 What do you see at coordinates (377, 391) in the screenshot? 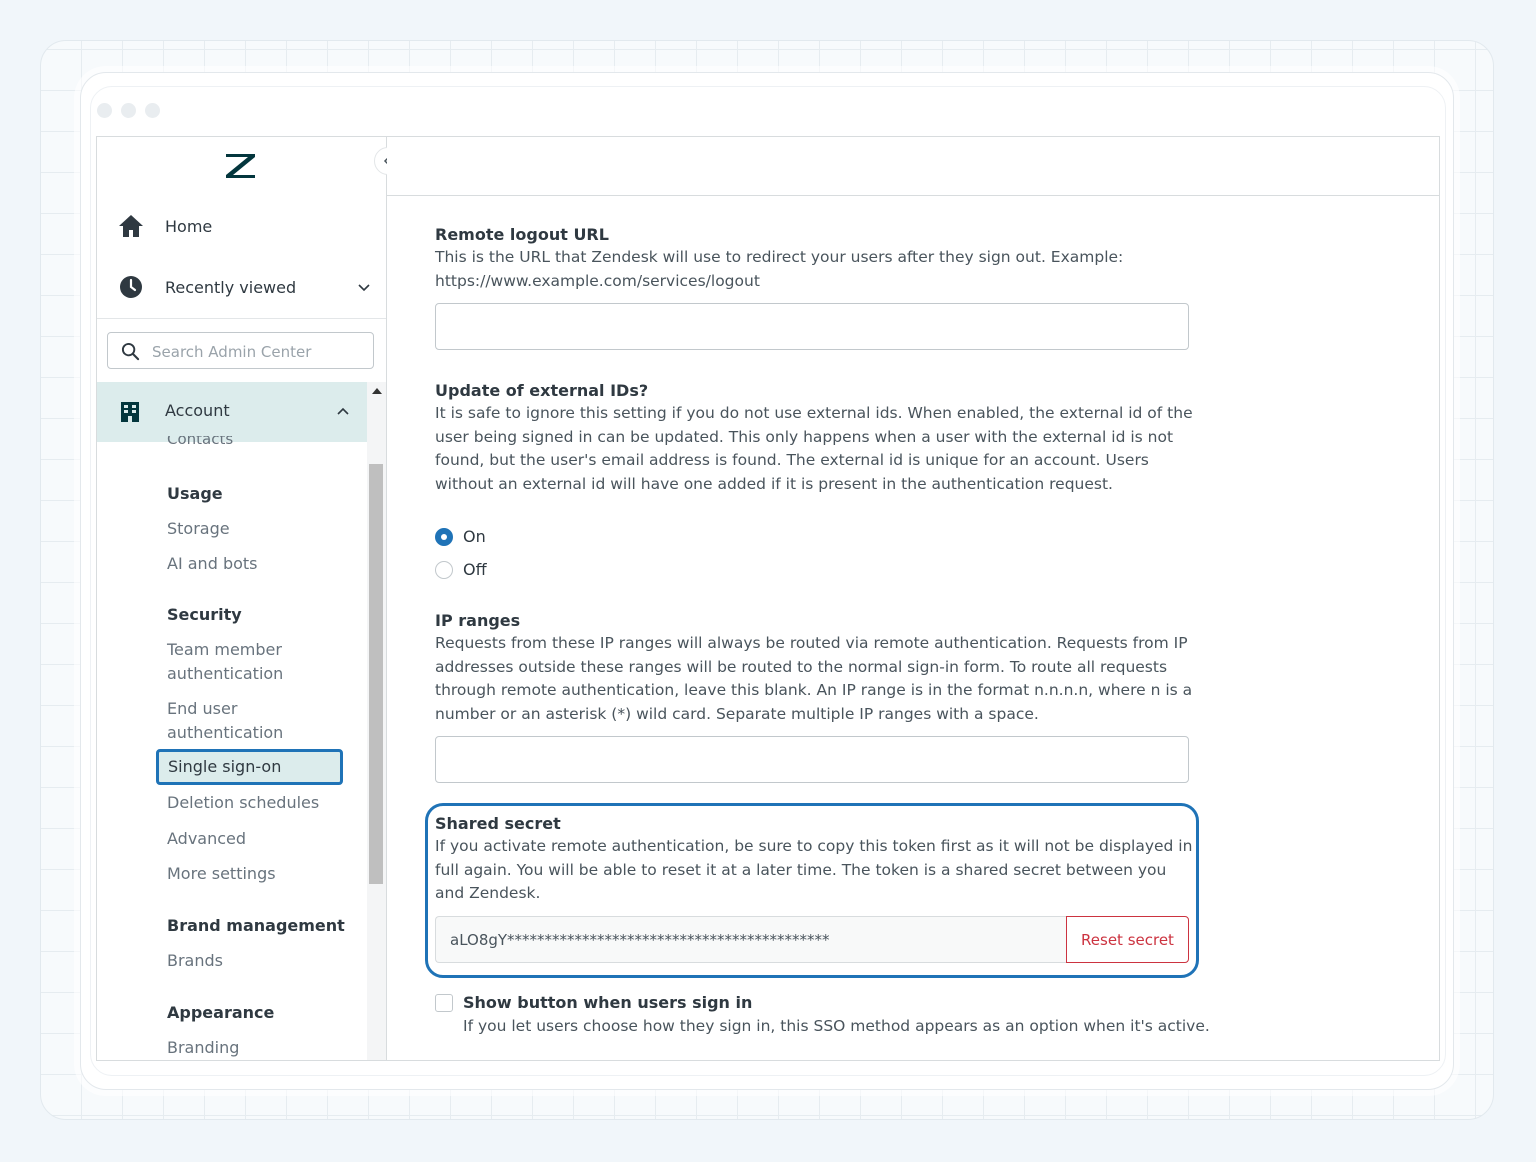
I see `scroll-up-arrow-icon` at bounding box center [377, 391].